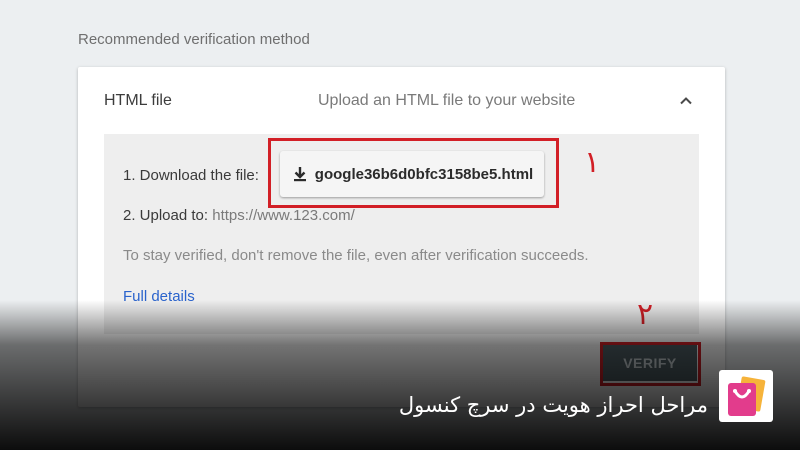  Describe the element at coordinates (194, 39) in the screenshot. I see `section-label: Recommended verification method` at that location.